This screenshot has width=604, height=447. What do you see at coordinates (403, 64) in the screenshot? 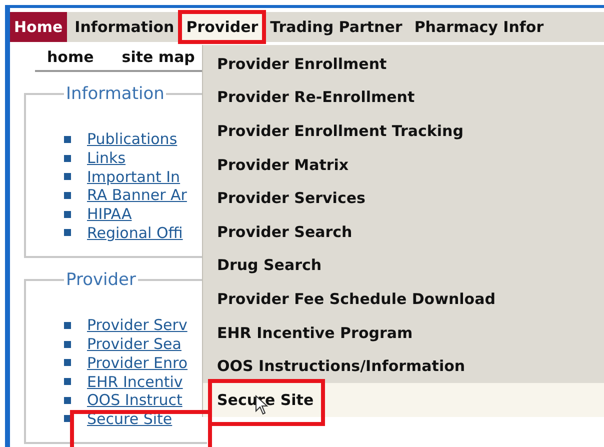
I see `menu-item: Provider Enrollment` at bounding box center [403, 64].